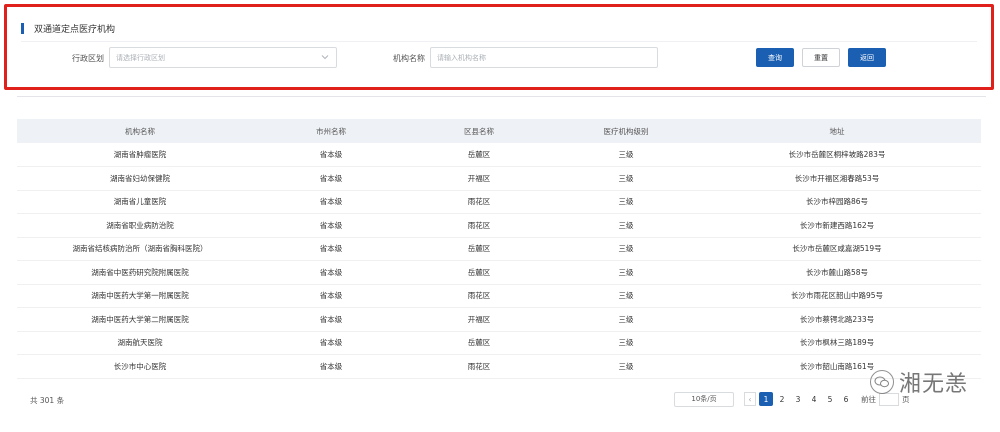 This screenshot has width=1000, height=432. I want to click on page-number: 4, so click(814, 399).